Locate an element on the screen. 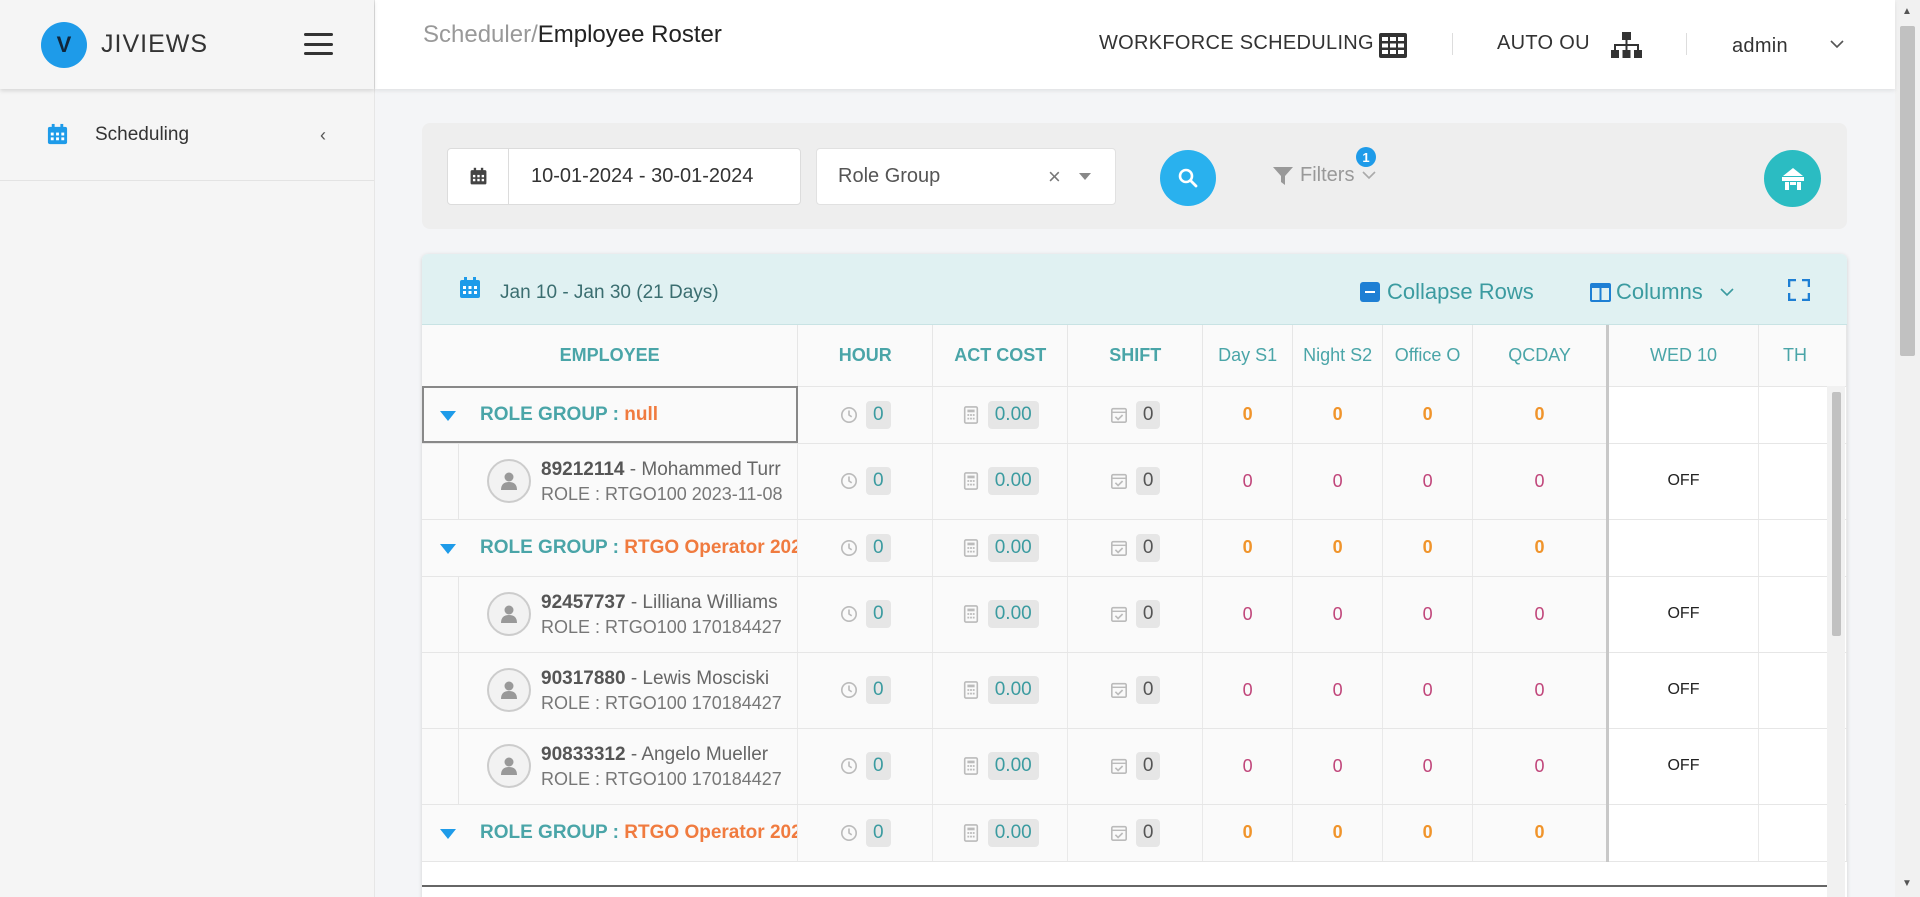 The width and height of the screenshot is (1920, 897). grid-table-icon is located at coordinates (1393, 45).